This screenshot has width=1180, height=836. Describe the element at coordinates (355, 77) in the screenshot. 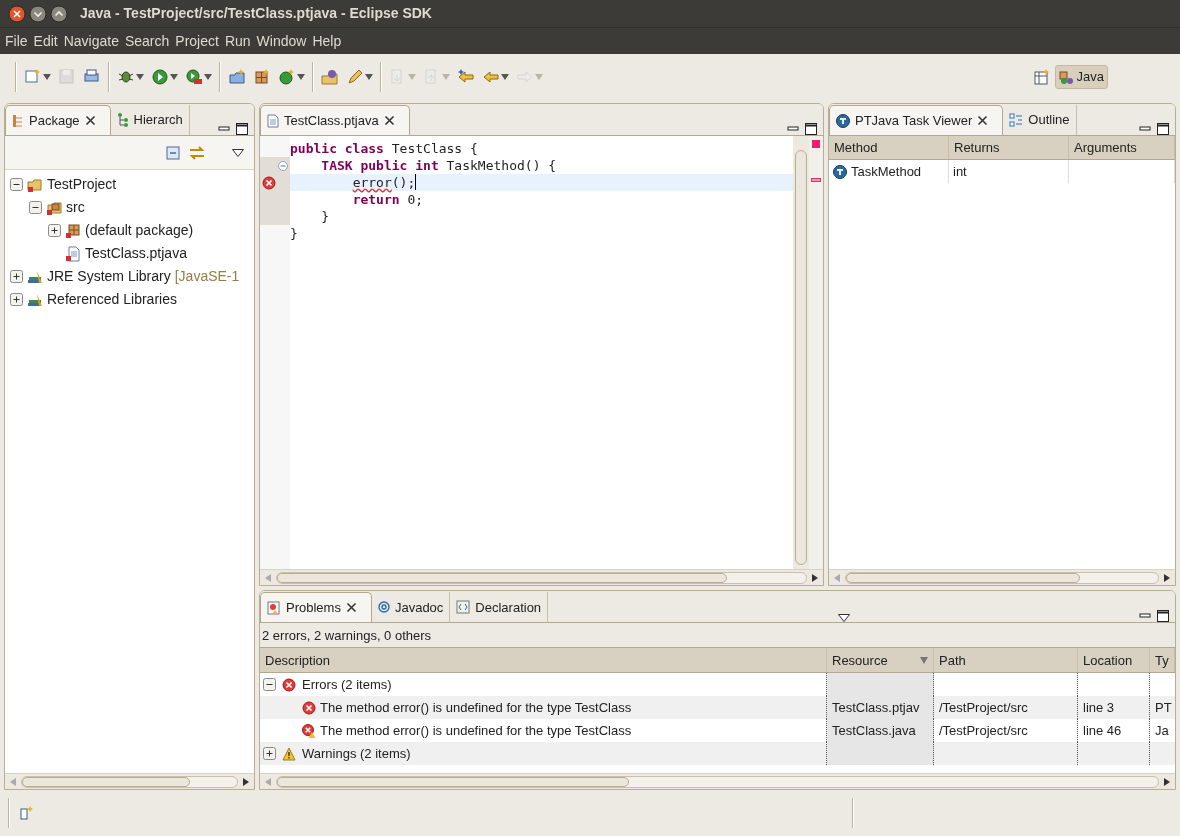

I see `pen-icon` at that location.